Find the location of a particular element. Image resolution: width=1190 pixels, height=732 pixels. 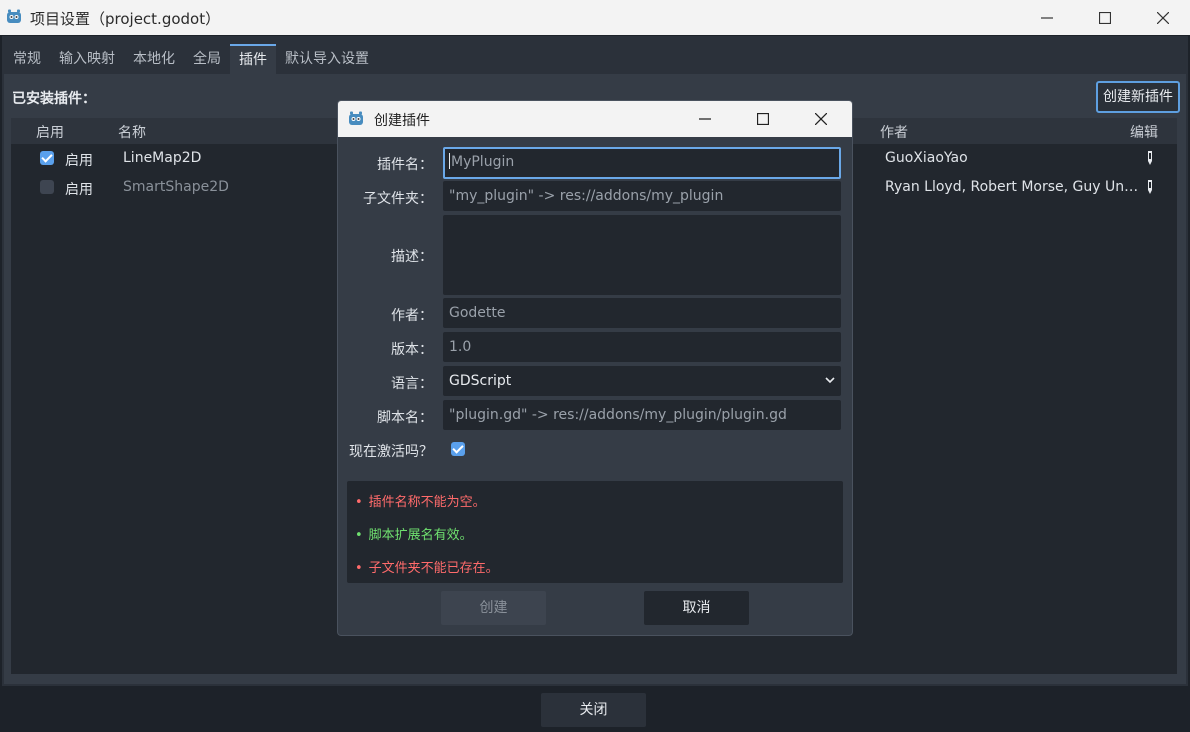

dialog-titlebar: 创建插件 is located at coordinates (595, 119).